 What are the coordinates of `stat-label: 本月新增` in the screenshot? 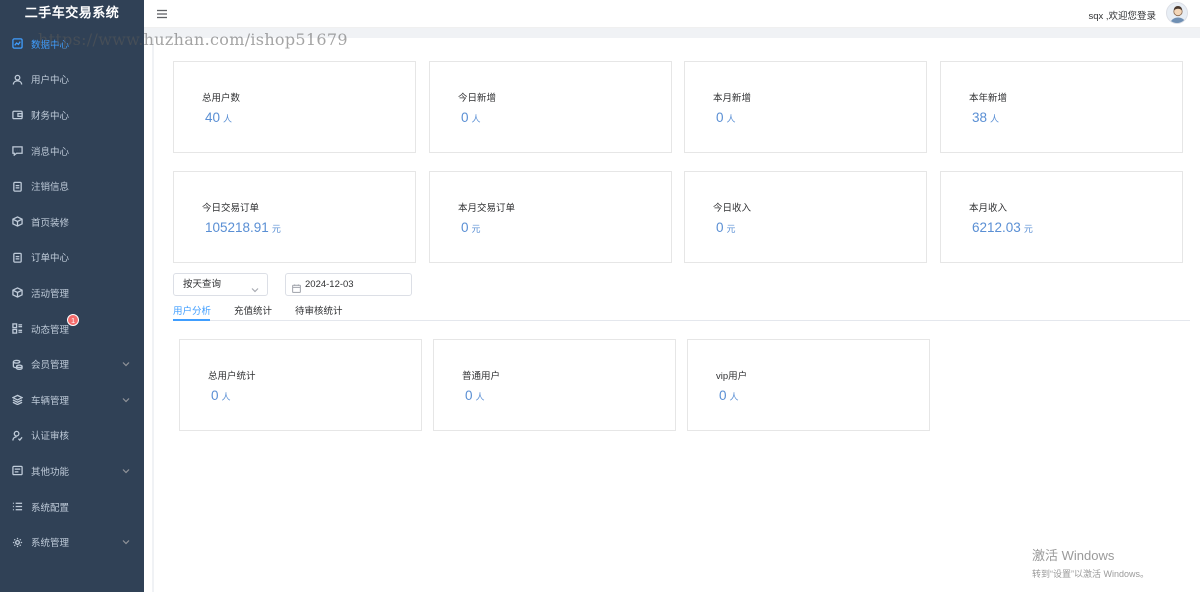 It's located at (732, 98).